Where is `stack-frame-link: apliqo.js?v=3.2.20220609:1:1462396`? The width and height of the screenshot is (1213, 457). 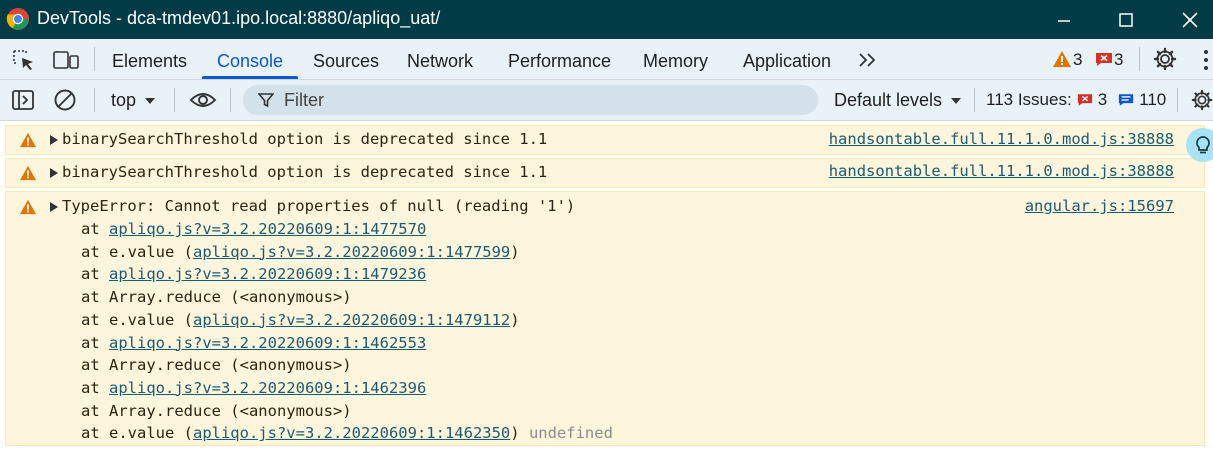 stack-frame-link: apliqo.js?v=3.2.20220609:1:1462396 is located at coordinates (267, 388).